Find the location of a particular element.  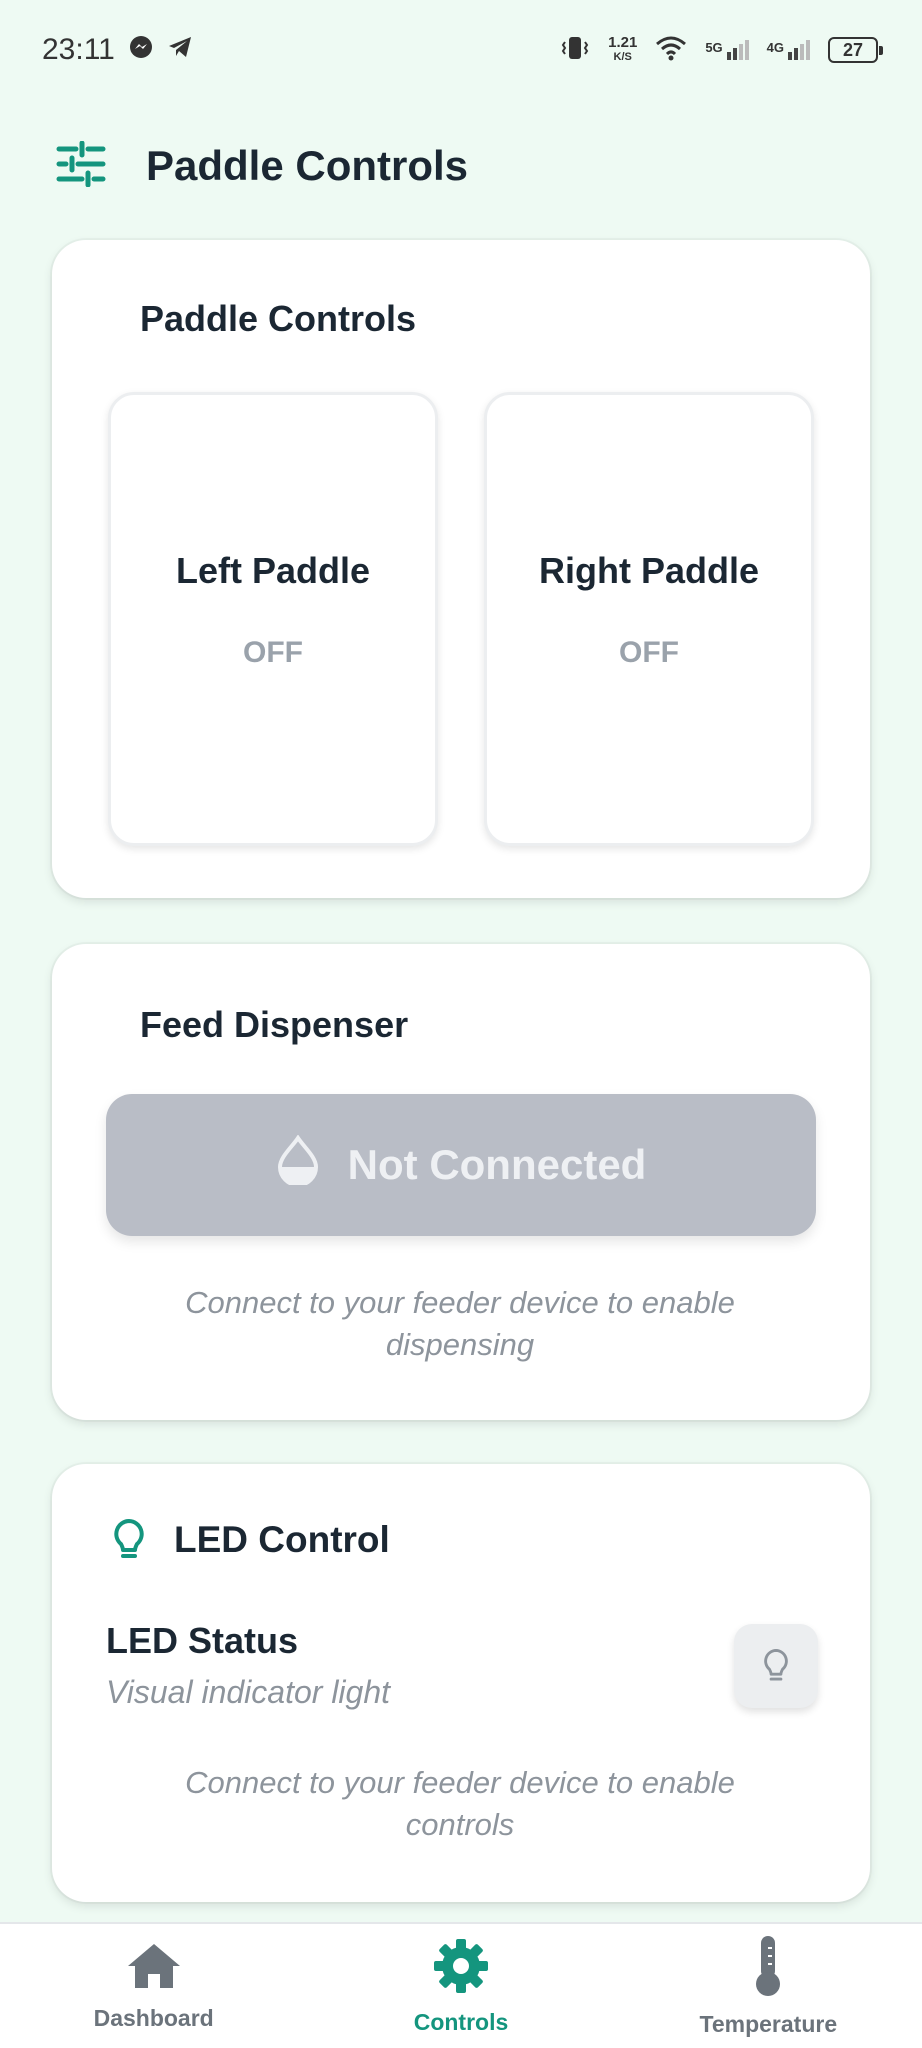

bottom-nav: Dashboard Controls Temperature is located at coordinates (461, 1985).